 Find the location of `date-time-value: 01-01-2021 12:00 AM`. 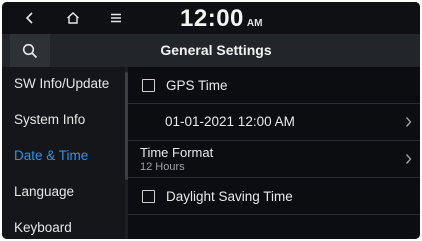

date-time-value: 01-01-2021 12:00 AM is located at coordinates (230, 121).